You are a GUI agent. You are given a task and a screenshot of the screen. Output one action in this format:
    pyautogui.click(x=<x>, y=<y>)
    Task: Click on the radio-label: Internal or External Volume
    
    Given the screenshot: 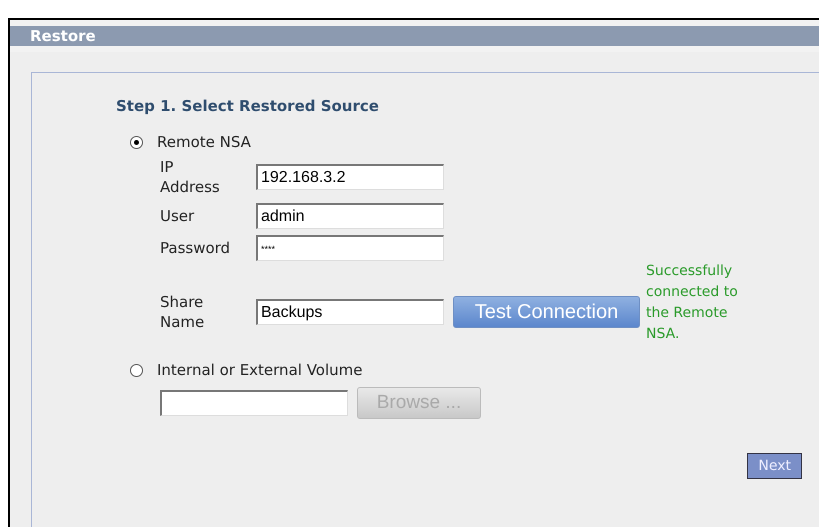 What is the action you would take?
    pyautogui.click(x=259, y=370)
    